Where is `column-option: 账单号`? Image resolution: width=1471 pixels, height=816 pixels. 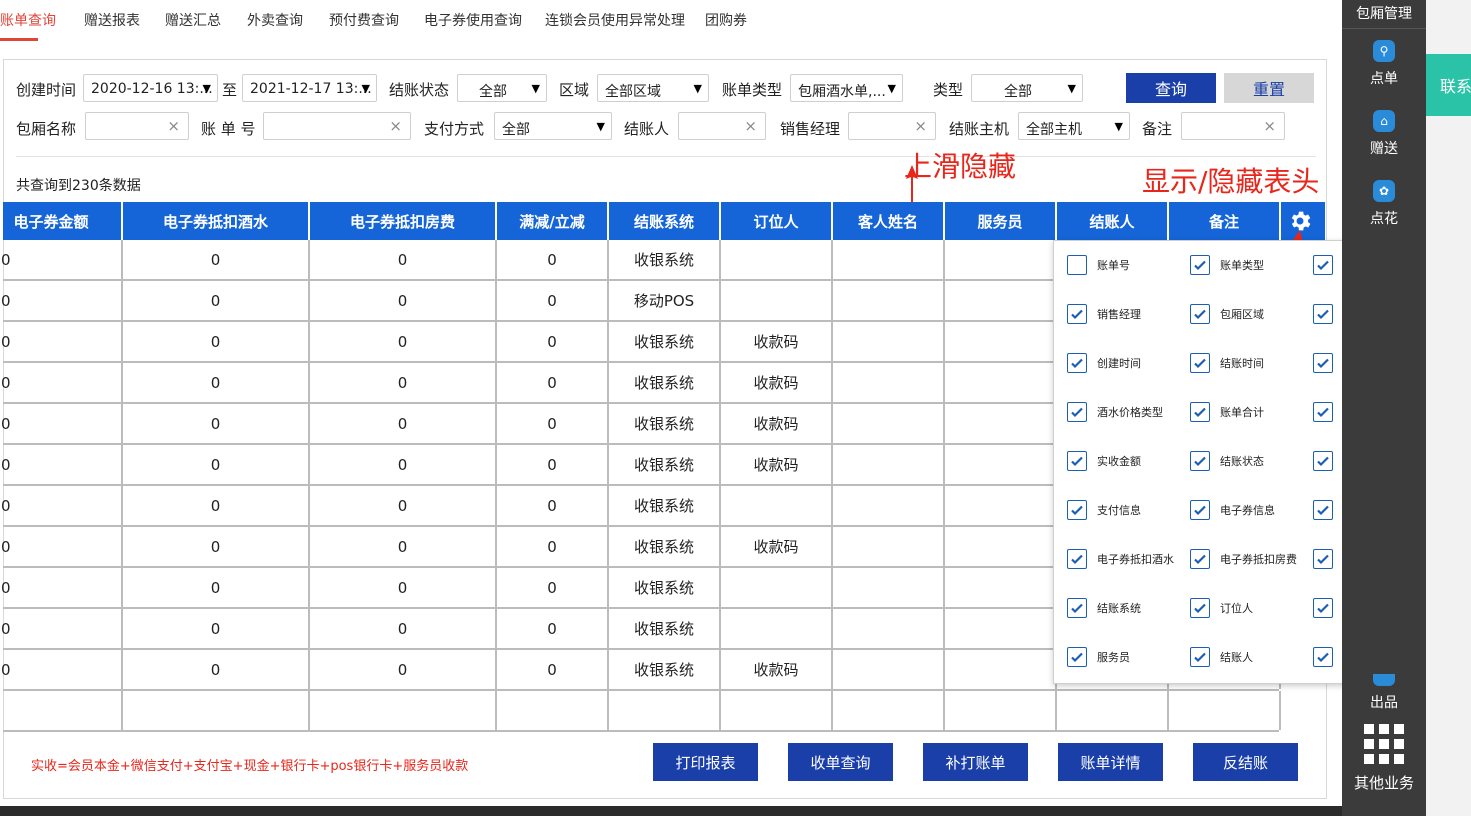 column-option: 账单号 is located at coordinates (1098, 265).